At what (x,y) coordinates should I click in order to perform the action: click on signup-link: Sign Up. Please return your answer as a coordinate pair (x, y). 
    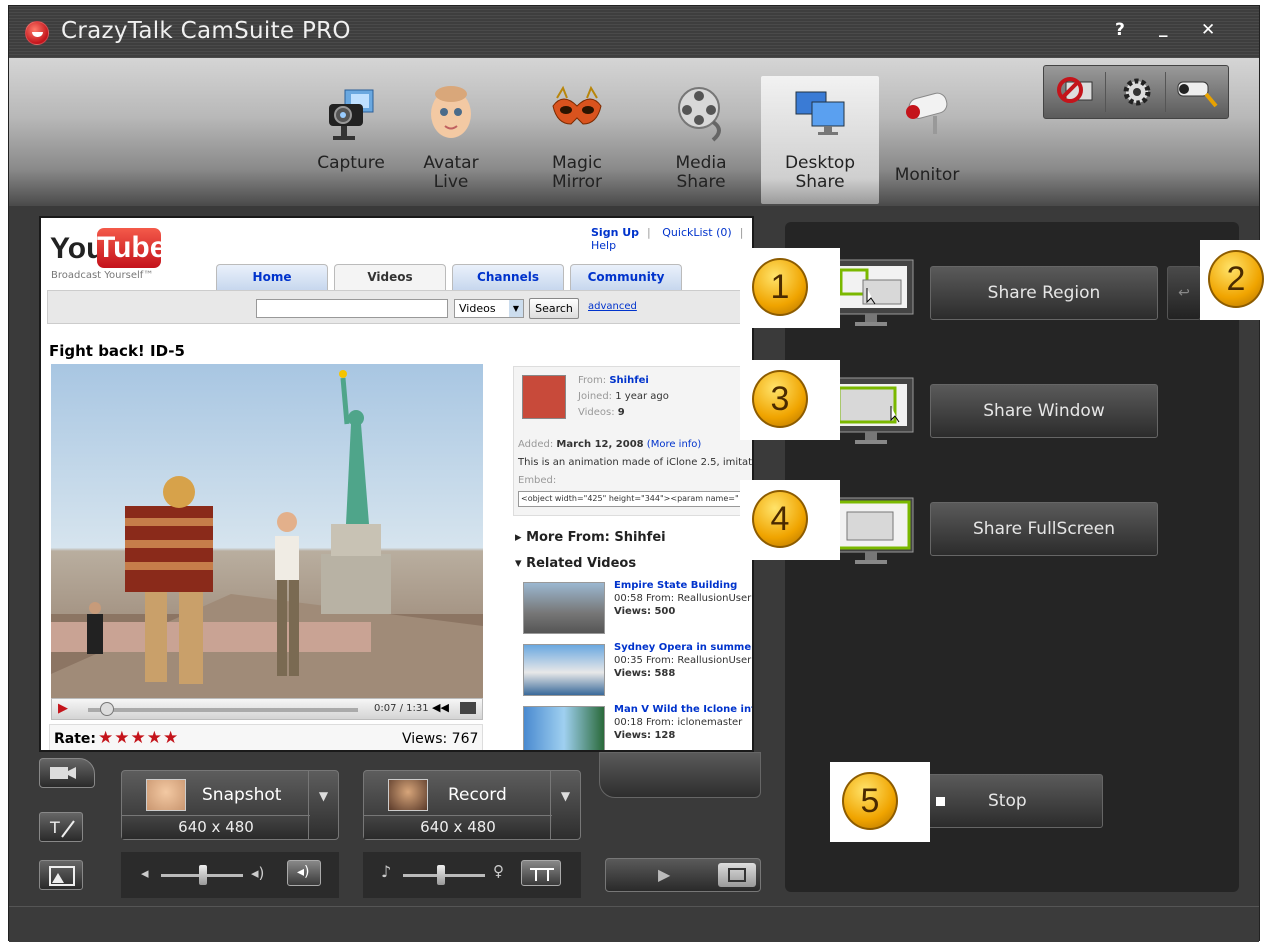
    Looking at the image, I should click on (615, 232).